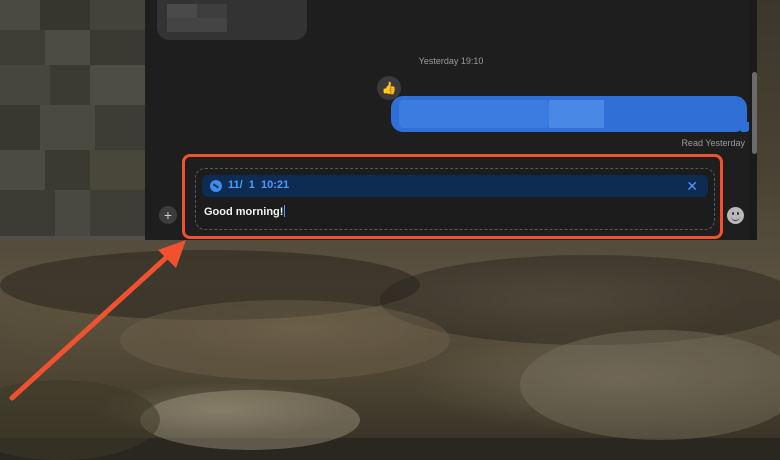 This screenshot has height=460, width=780. Describe the element at coordinates (168, 215) in the screenshot. I see `plus-icon: +` at that location.